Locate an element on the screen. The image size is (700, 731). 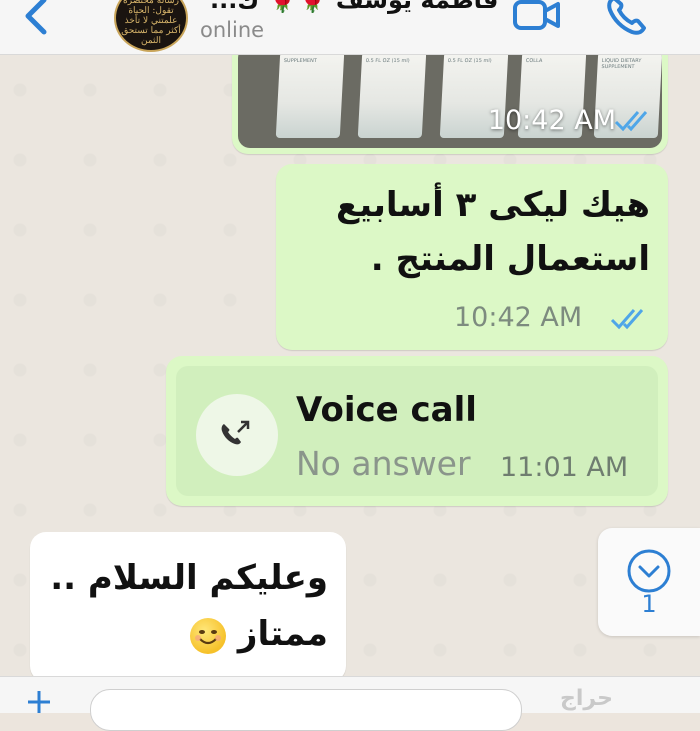
call-title: Voice call is located at coordinates (386, 410).